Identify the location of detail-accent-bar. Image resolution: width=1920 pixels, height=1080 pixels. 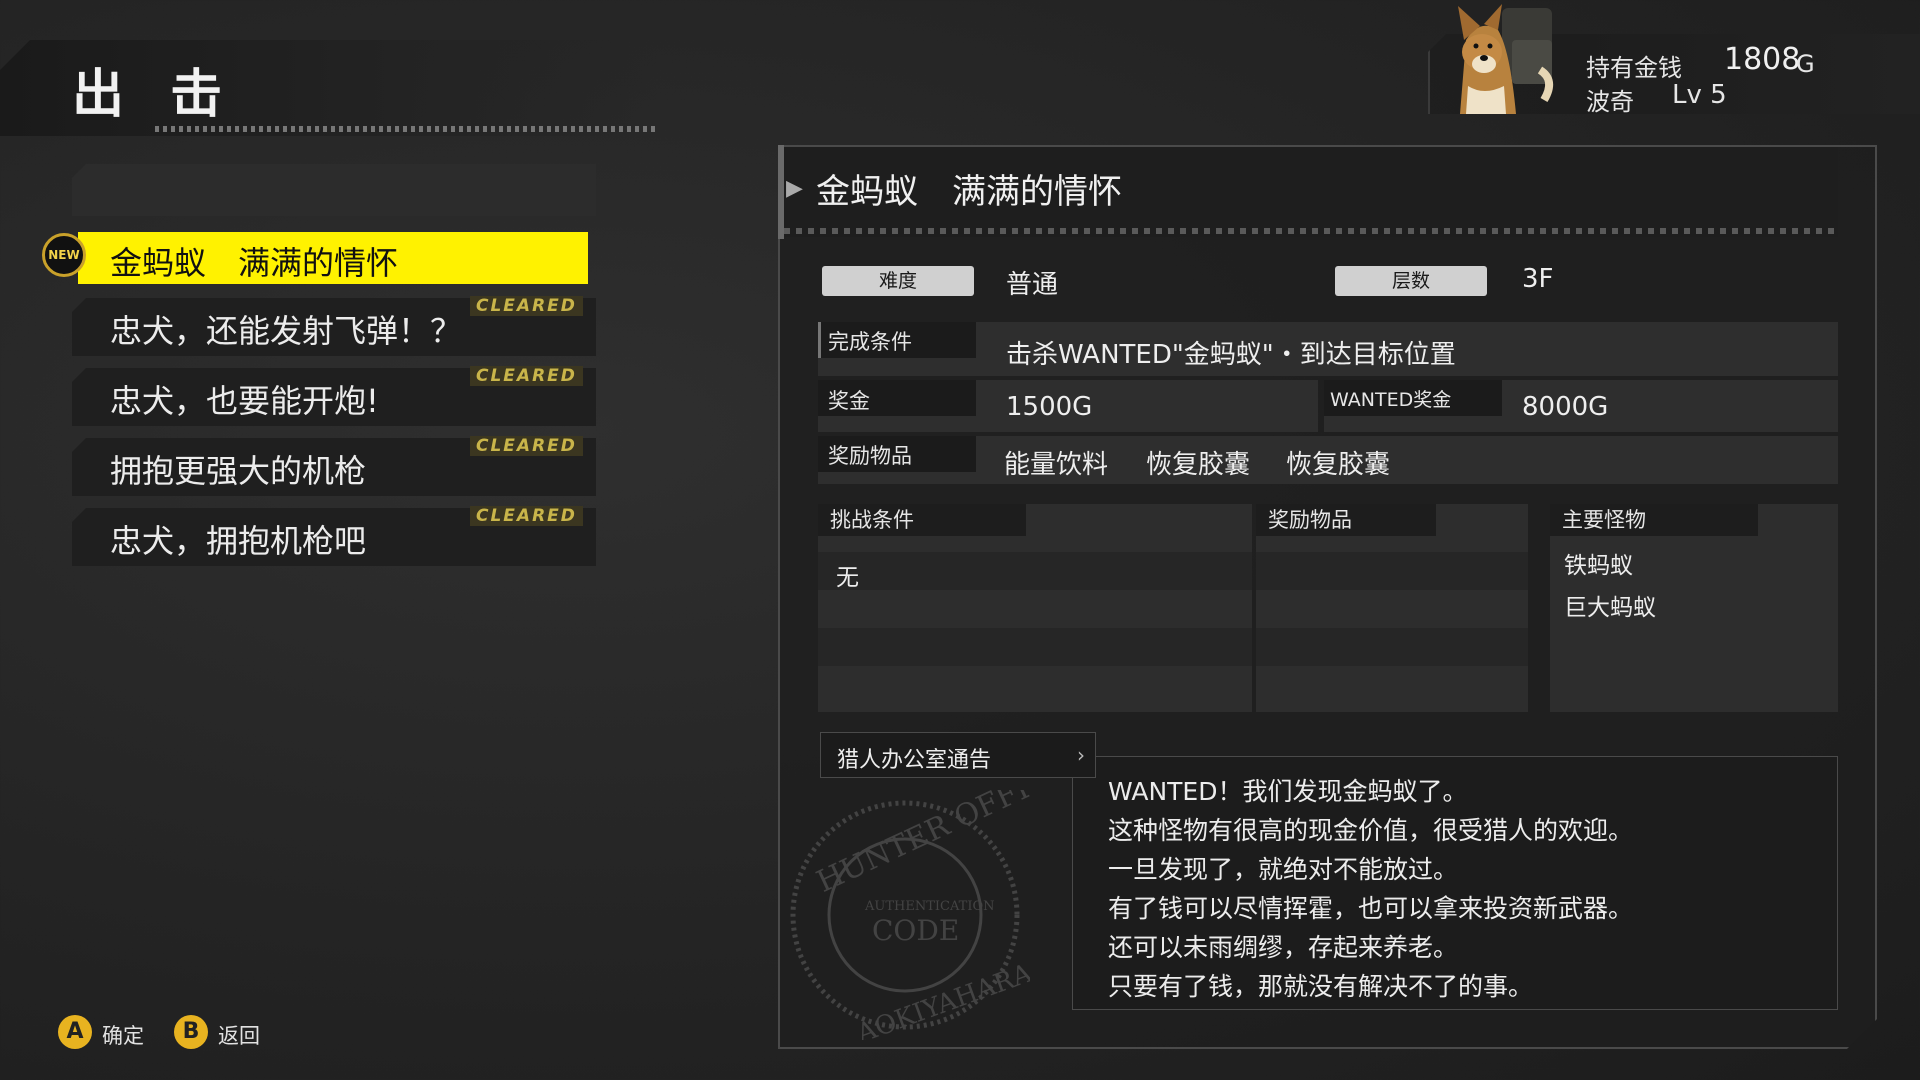
(781, 192).